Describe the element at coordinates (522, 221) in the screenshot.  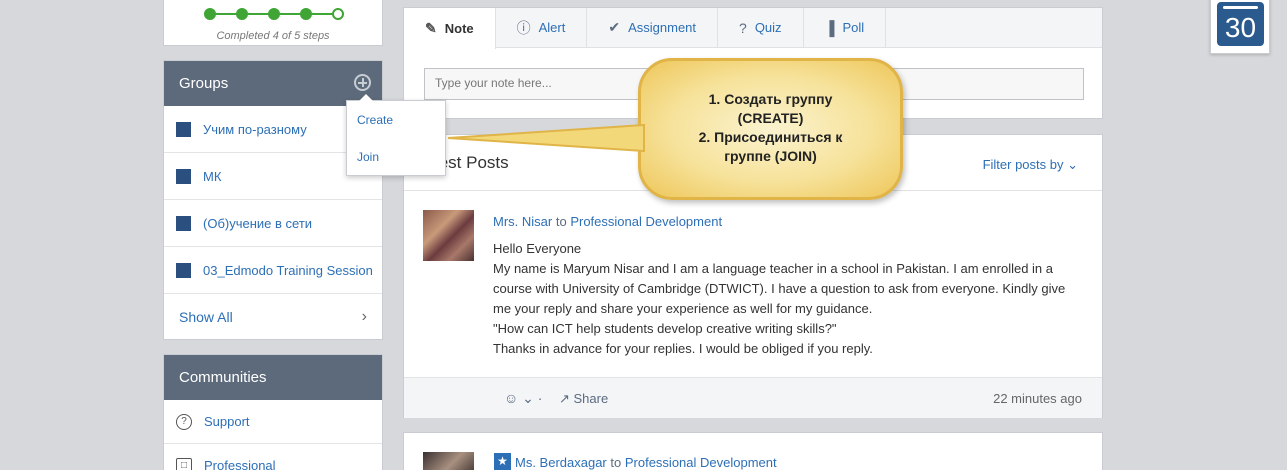
I see `post-author-link: Mrs. Nisar` at that location.